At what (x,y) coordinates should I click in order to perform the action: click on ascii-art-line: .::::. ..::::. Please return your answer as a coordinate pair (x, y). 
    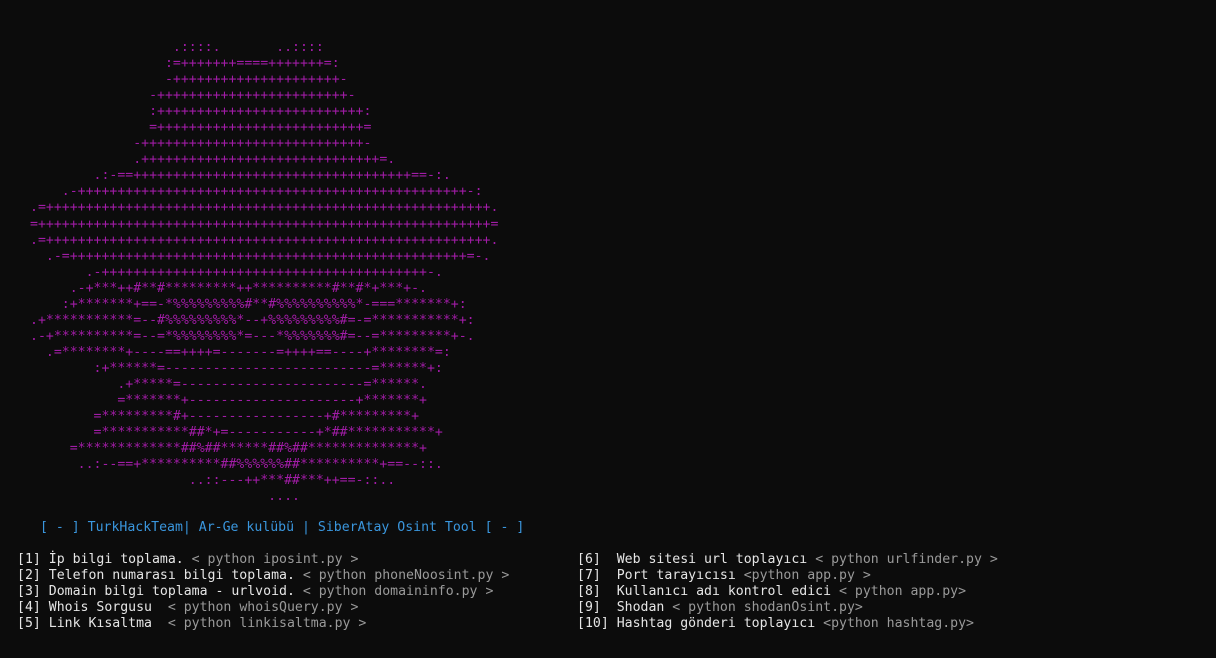
    Looking at the image, I should click on (177, 47).